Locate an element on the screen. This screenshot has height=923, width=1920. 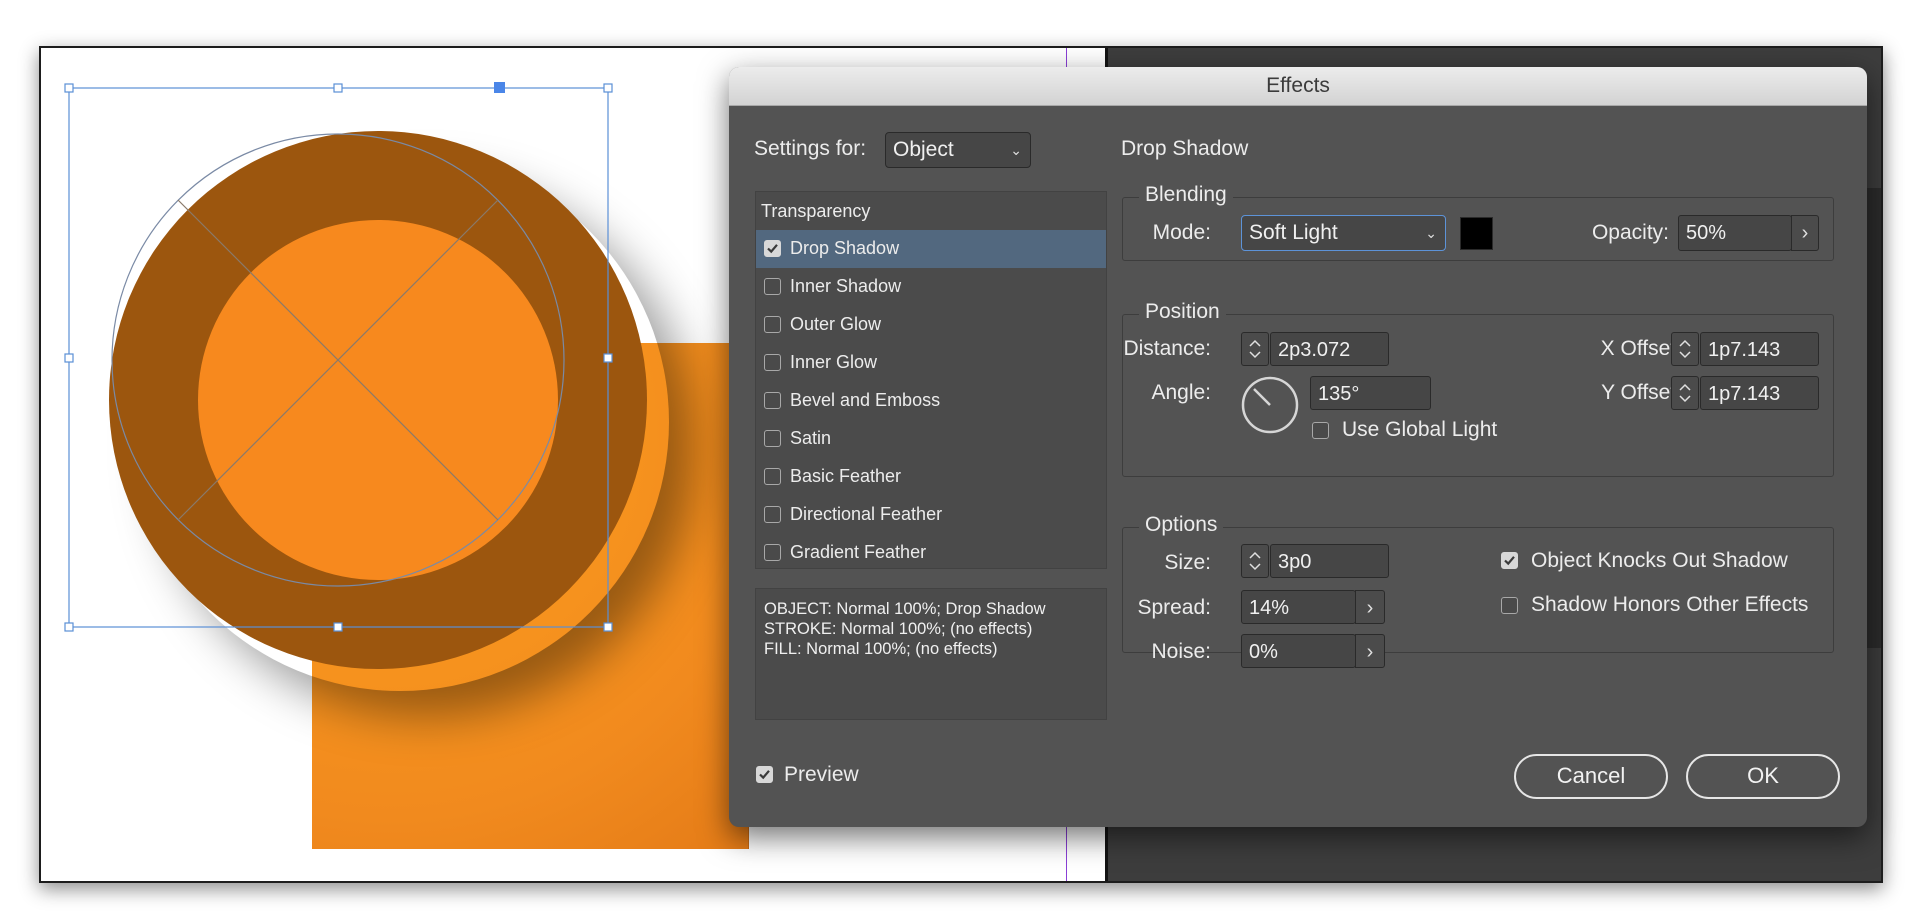
use-global-light-checkbox is located at coordinates (1320, 430).